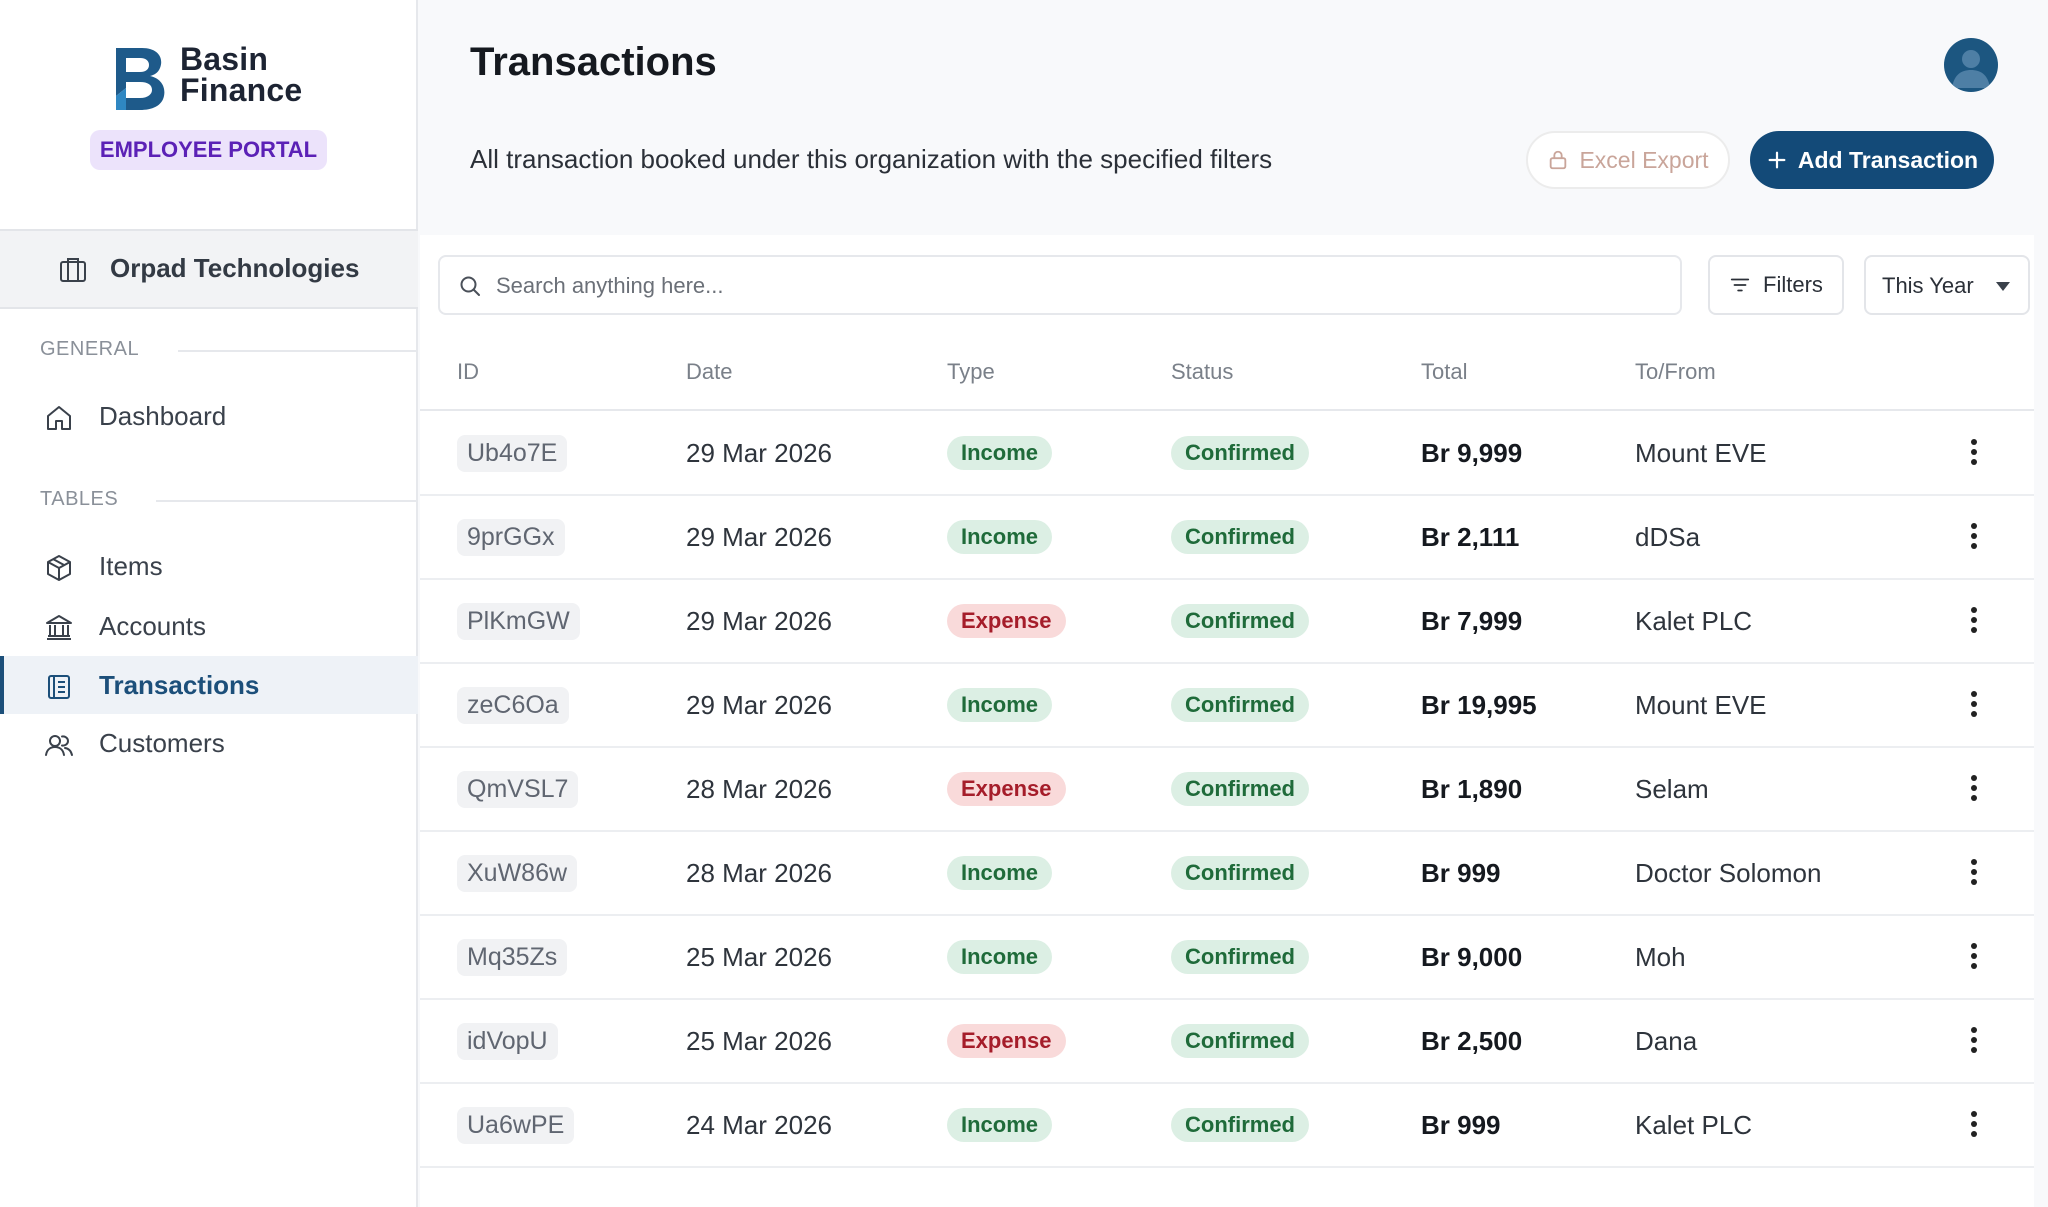 The width and height of the screenshot is (2048, 1207). I want to click on period-select: This Year, so click(1947, 285).